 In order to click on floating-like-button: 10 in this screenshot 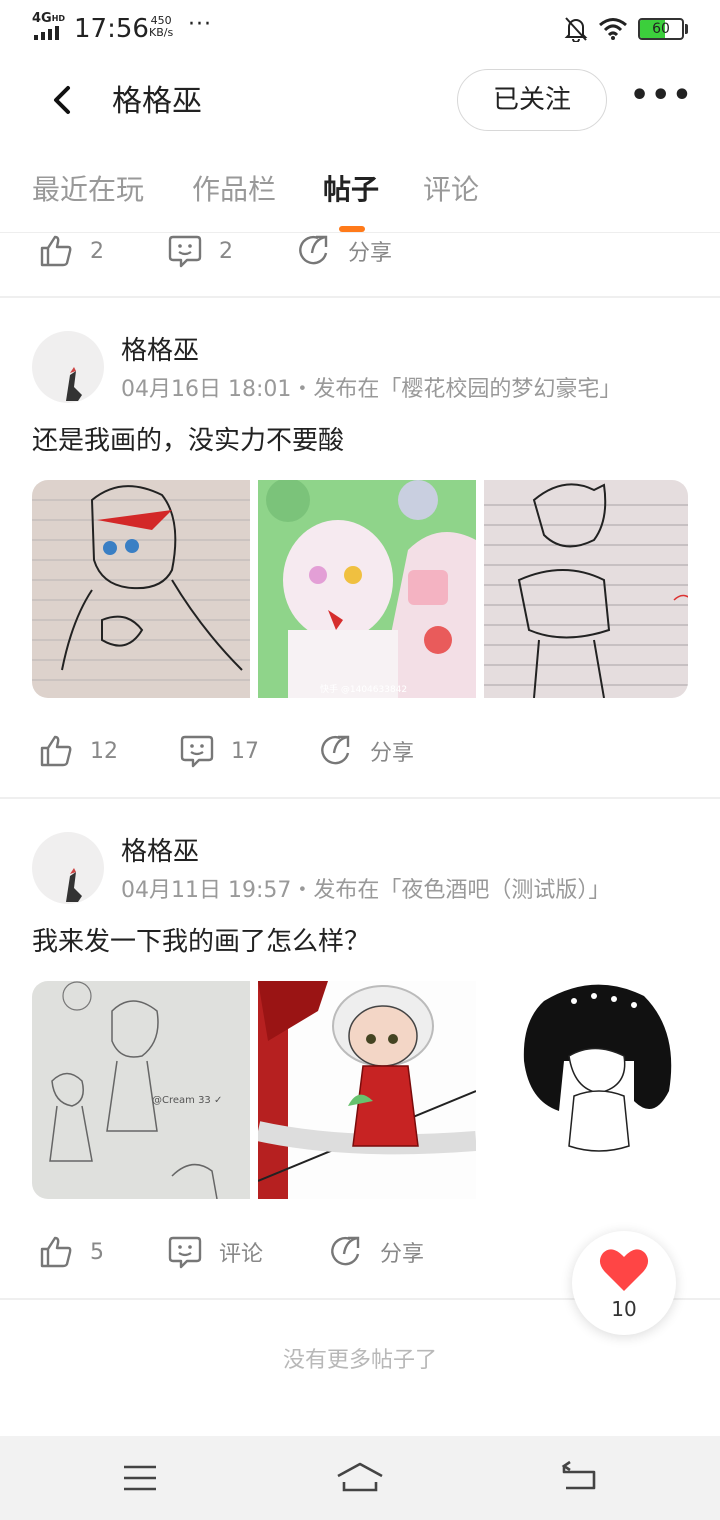, I will do `click(624, 1283)`.